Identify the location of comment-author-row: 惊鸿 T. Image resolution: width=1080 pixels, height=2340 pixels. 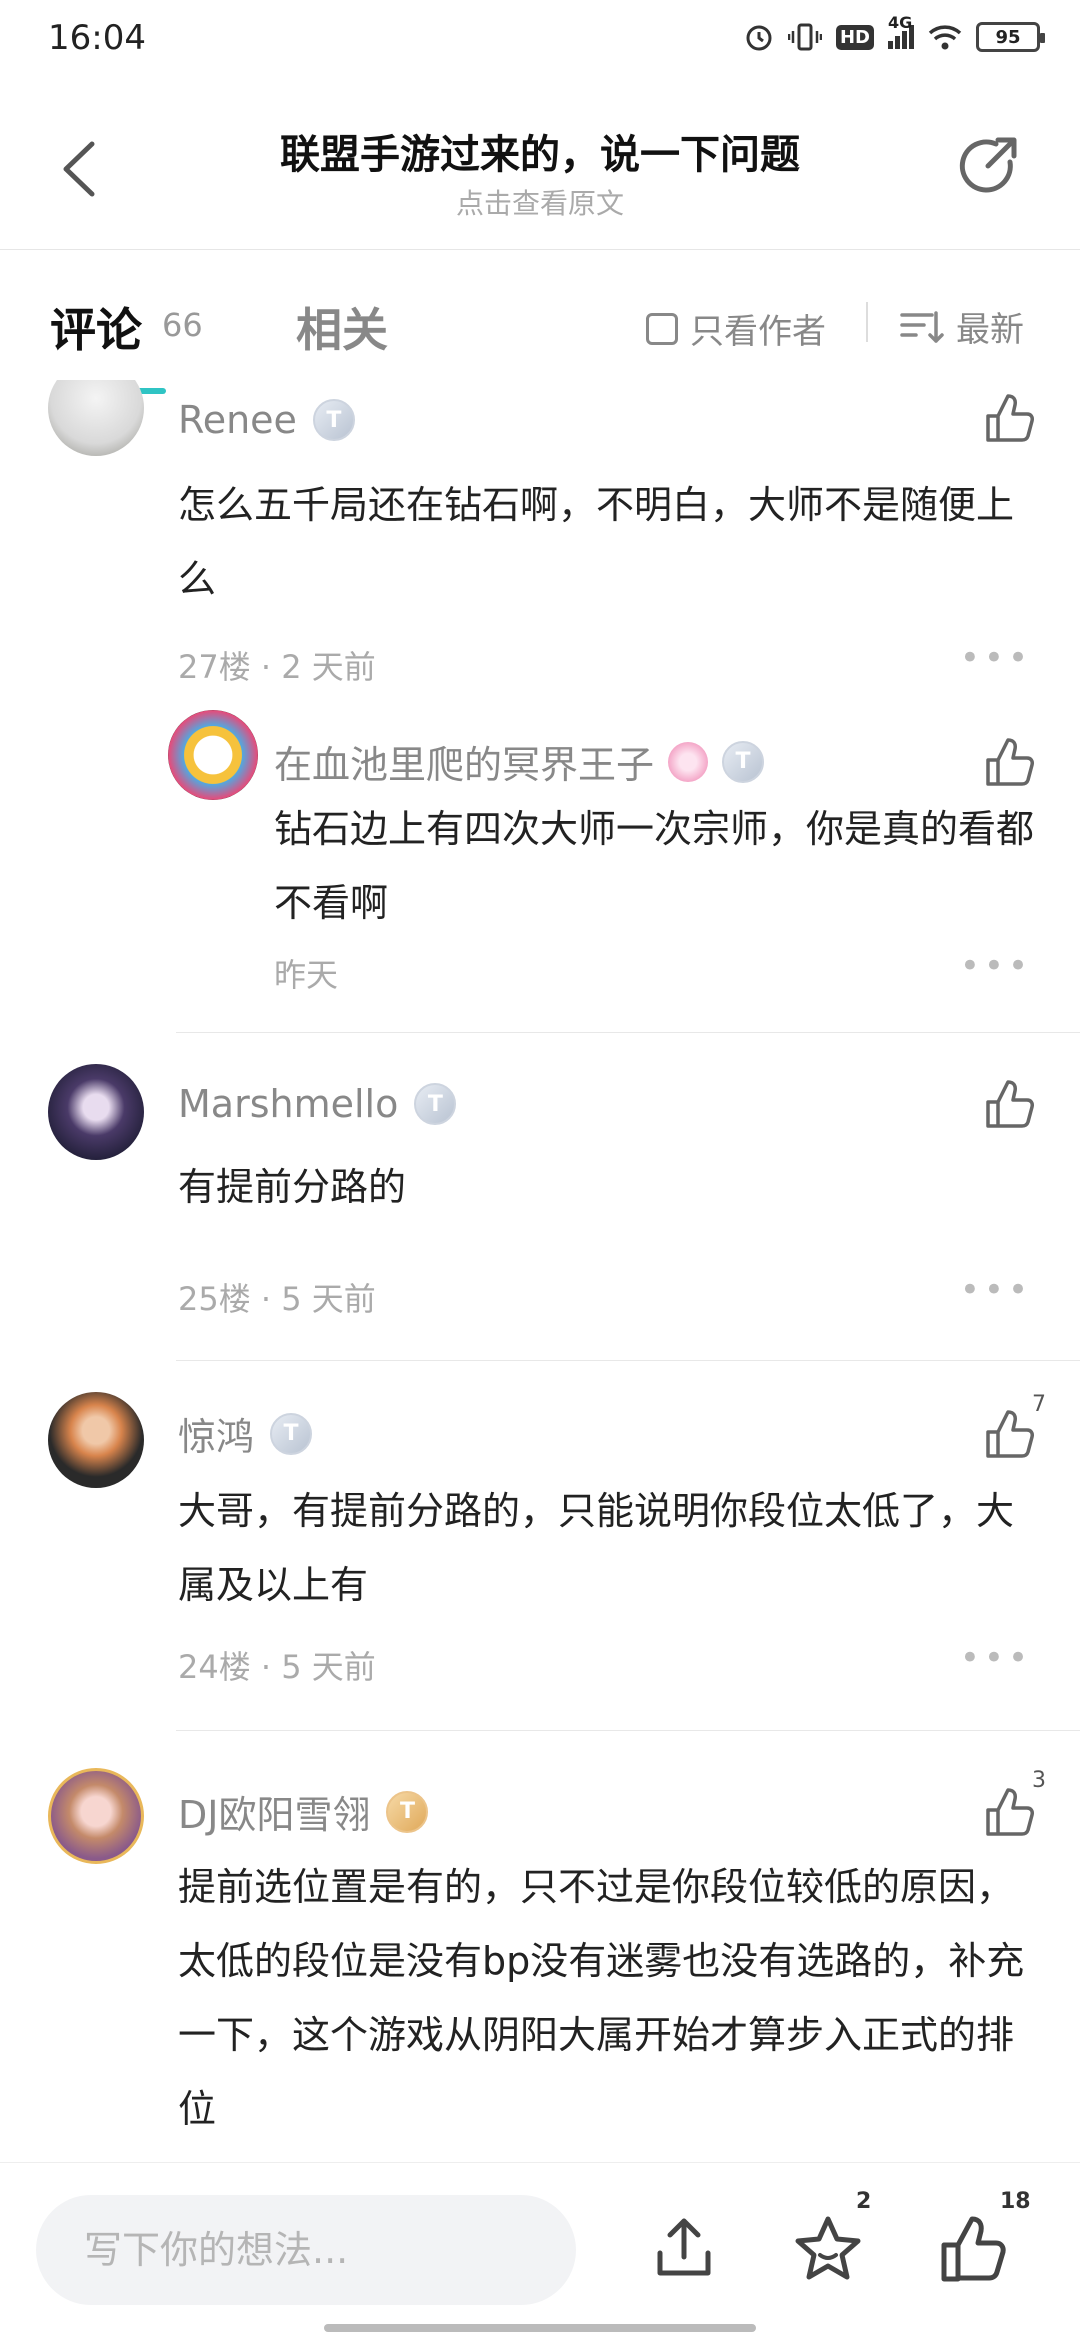
(245, 1433).